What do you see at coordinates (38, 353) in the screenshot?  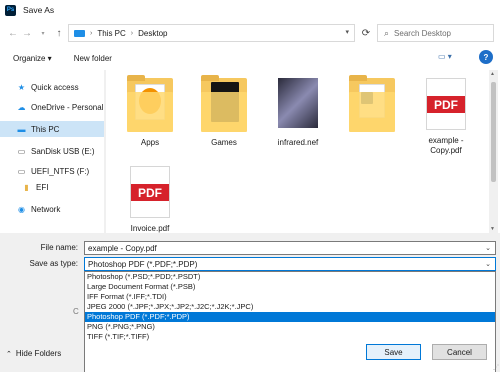 I see `hide-folders-label: Hide Folders` at bounding box center [38, 353].